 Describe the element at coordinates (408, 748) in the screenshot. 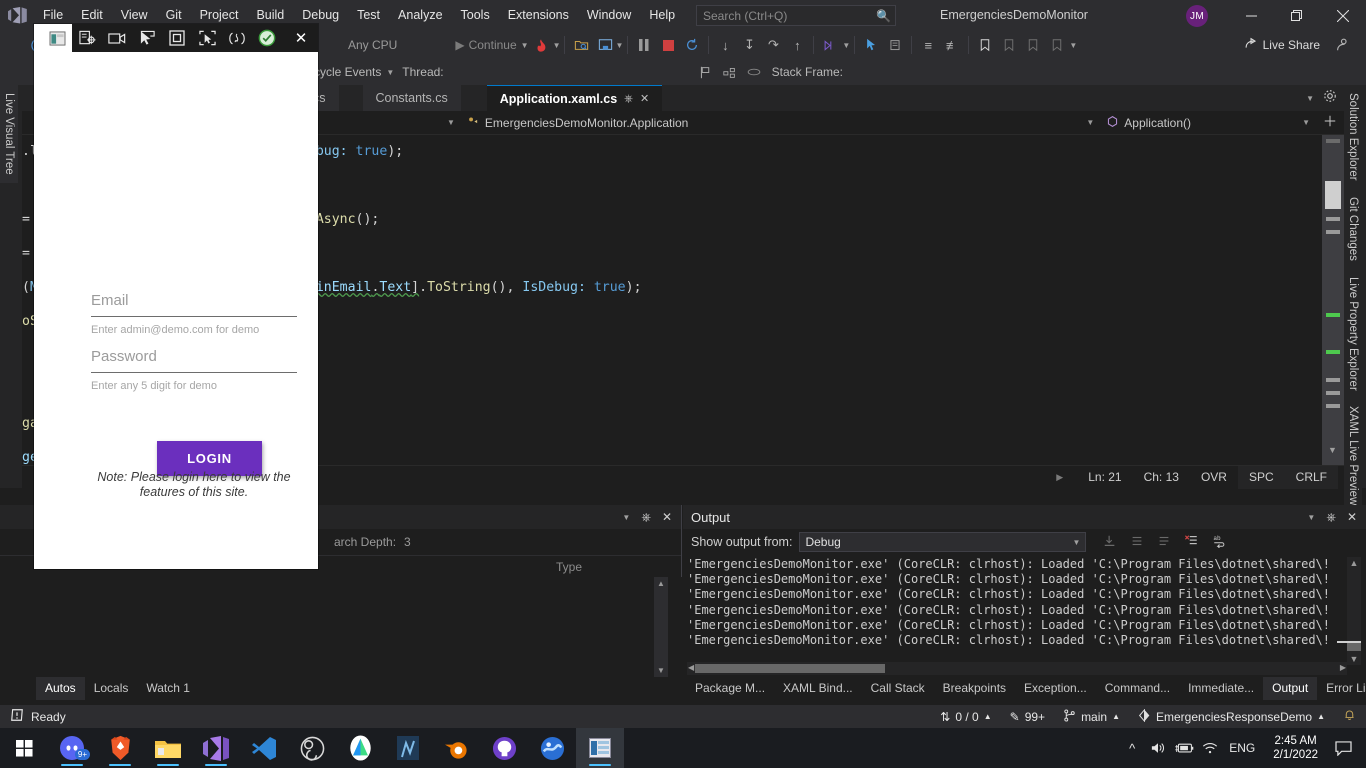

I see `taskbar-item-krita` at that location.